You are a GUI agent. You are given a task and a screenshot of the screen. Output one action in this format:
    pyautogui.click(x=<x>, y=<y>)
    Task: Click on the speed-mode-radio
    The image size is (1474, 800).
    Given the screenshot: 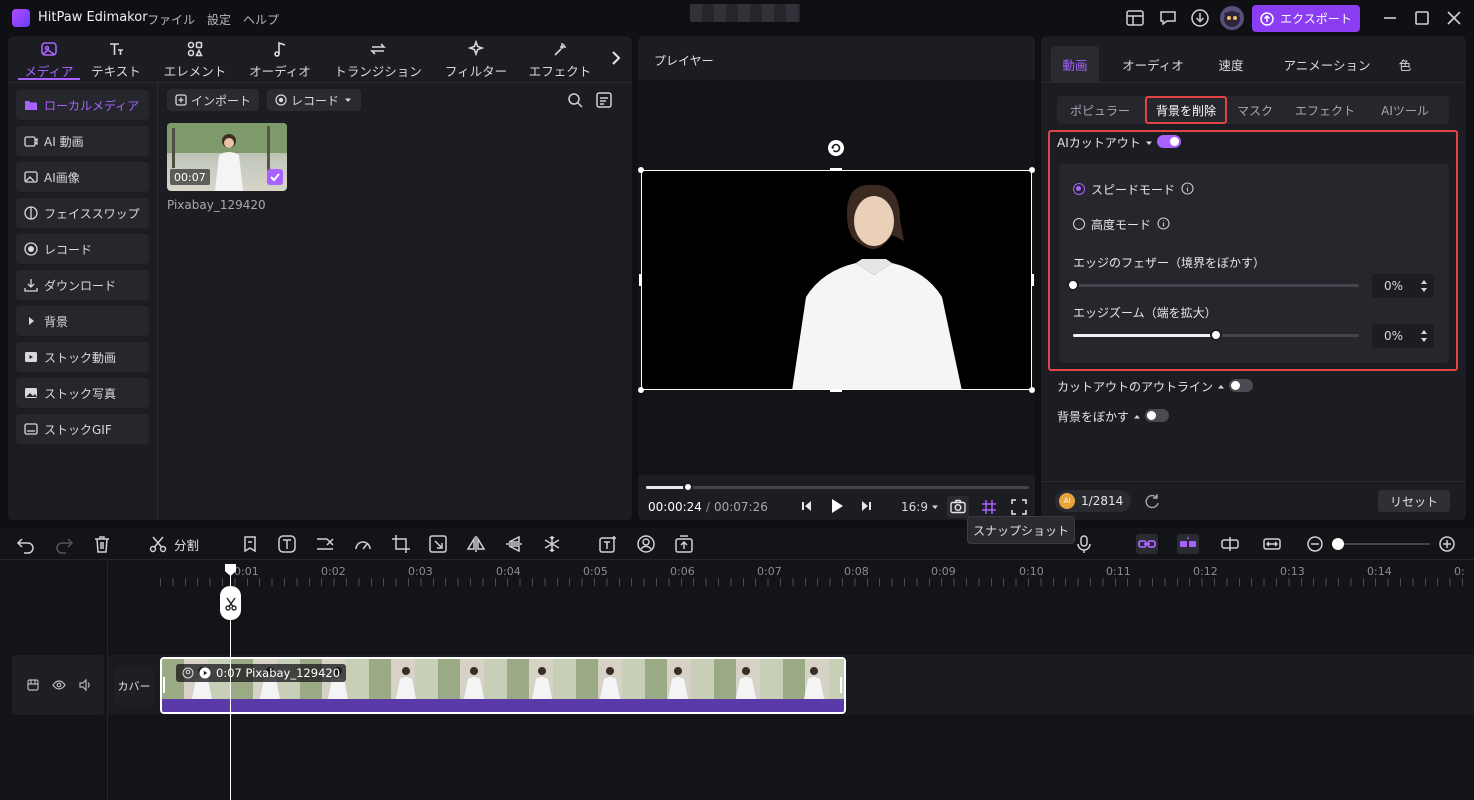 What is the action you would take?
    pyautogui.click(x=1079, y=189)
    